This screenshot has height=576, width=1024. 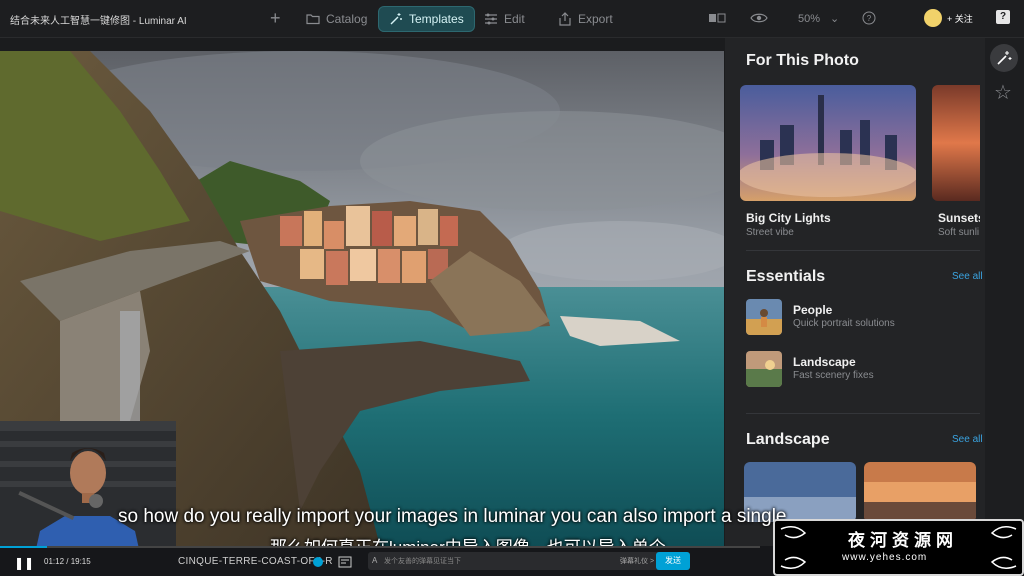 I want to click on landscape-thumbnail, so click(x=764, y=369).